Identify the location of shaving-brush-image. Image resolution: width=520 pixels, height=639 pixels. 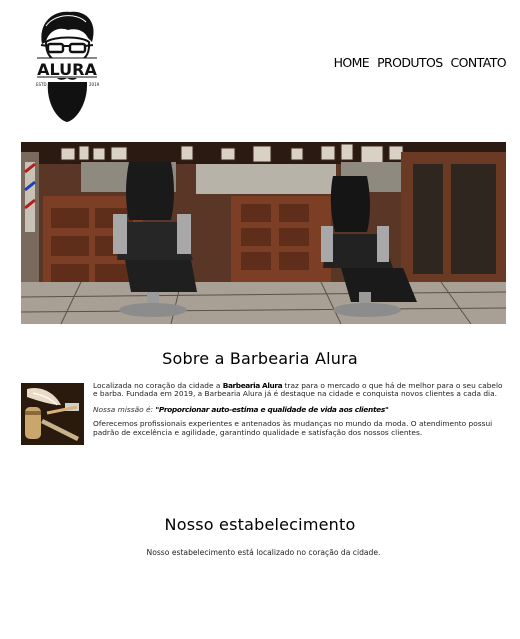
(52, 414).